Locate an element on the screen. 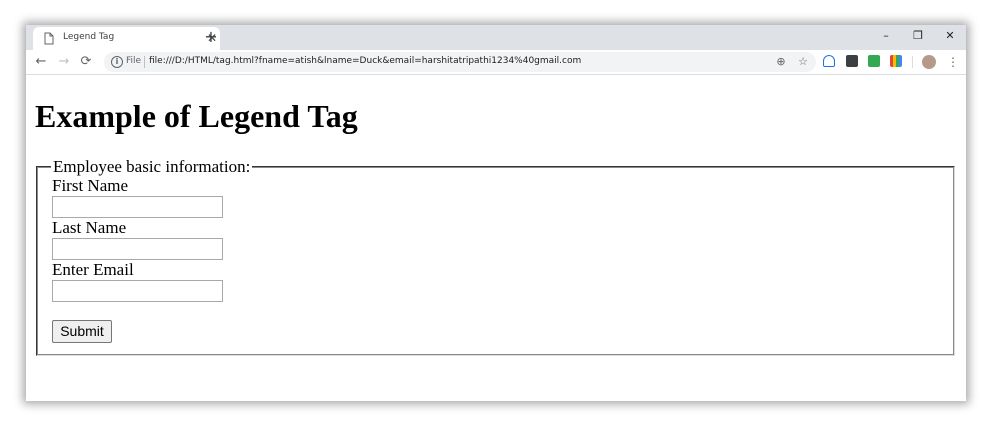 The image size is (991, 426). new-tab-button: + is located at coordinates (211, 37).